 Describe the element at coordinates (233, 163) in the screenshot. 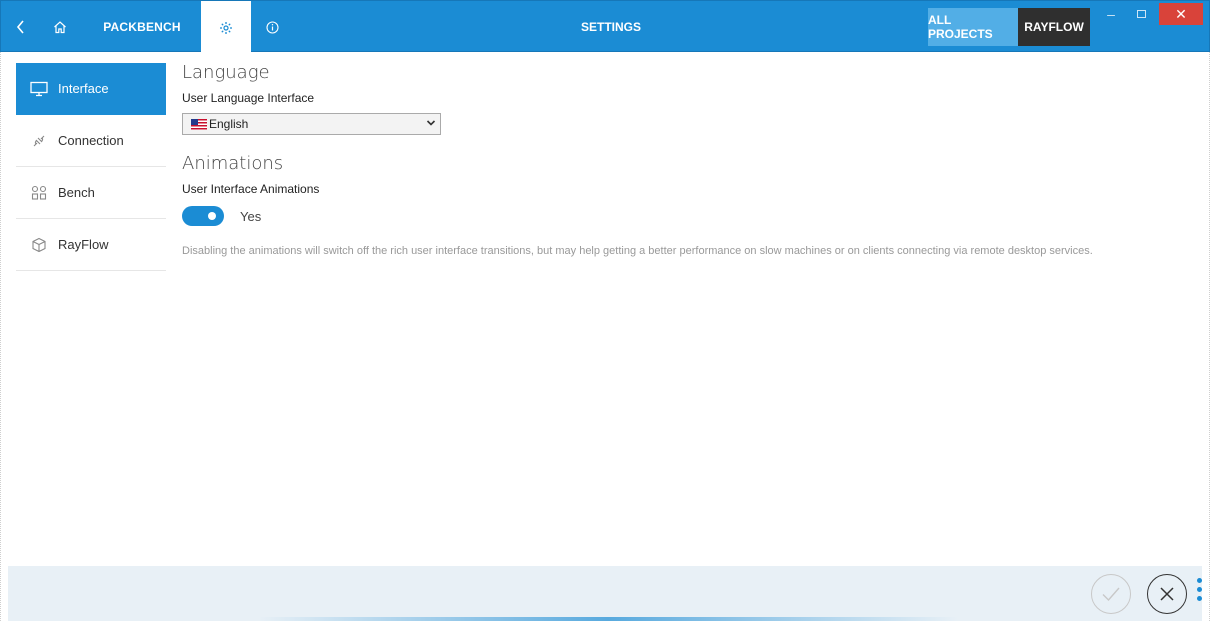

I see `animations-section-title: Animations` at that location.